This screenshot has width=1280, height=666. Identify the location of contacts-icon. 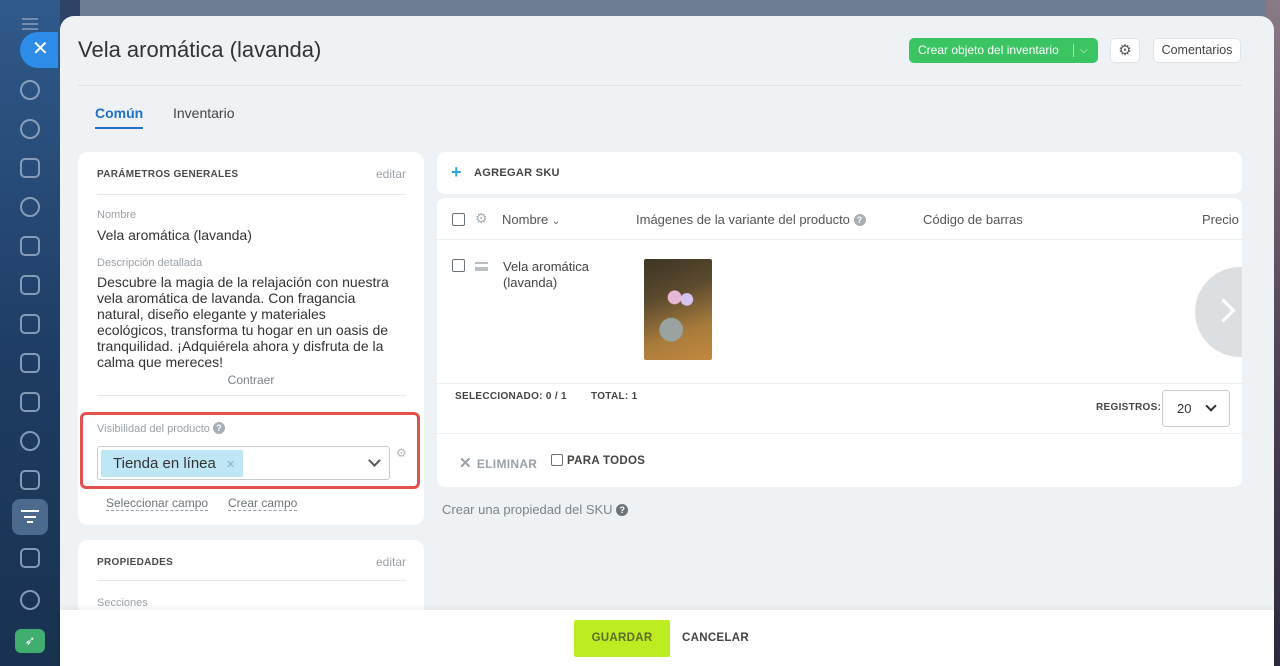
(30, 441).